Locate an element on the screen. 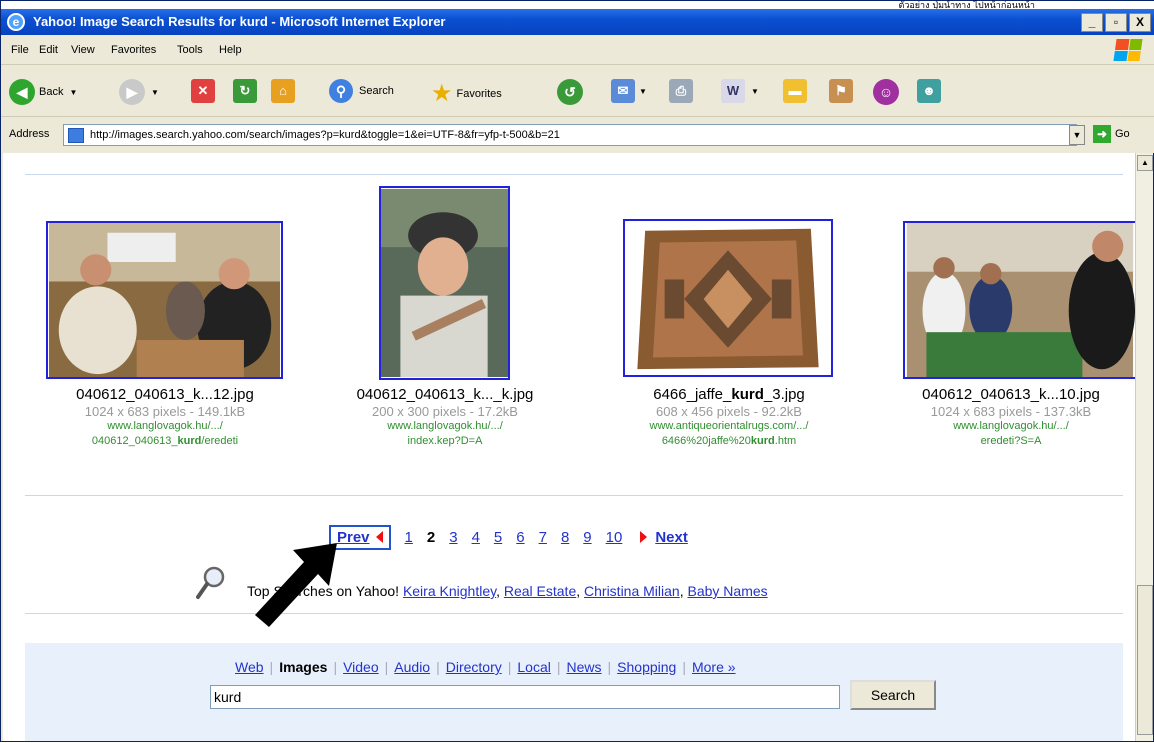 The width and height of the screenshot is (1154, 743). address-dropdown-icon: ▼ is located at coordinates (1077, 135).